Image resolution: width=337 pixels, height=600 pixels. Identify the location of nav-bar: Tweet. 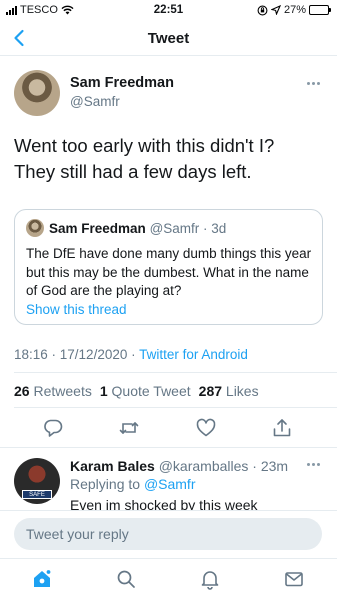
(168, 39).